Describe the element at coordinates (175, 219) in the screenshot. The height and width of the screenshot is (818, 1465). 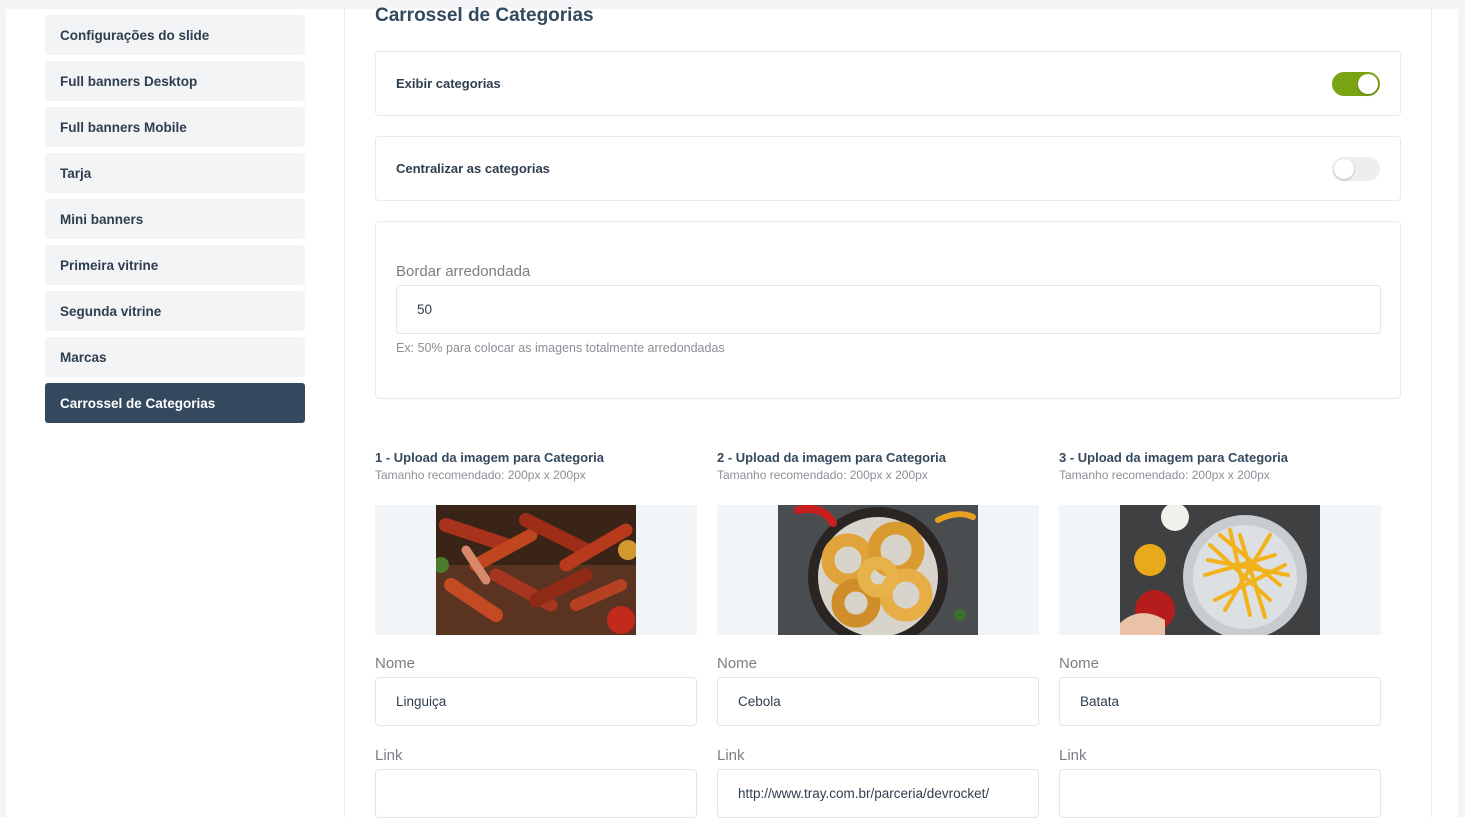
I see `sidebar-item-mini-banners: Mini banners` at that location.